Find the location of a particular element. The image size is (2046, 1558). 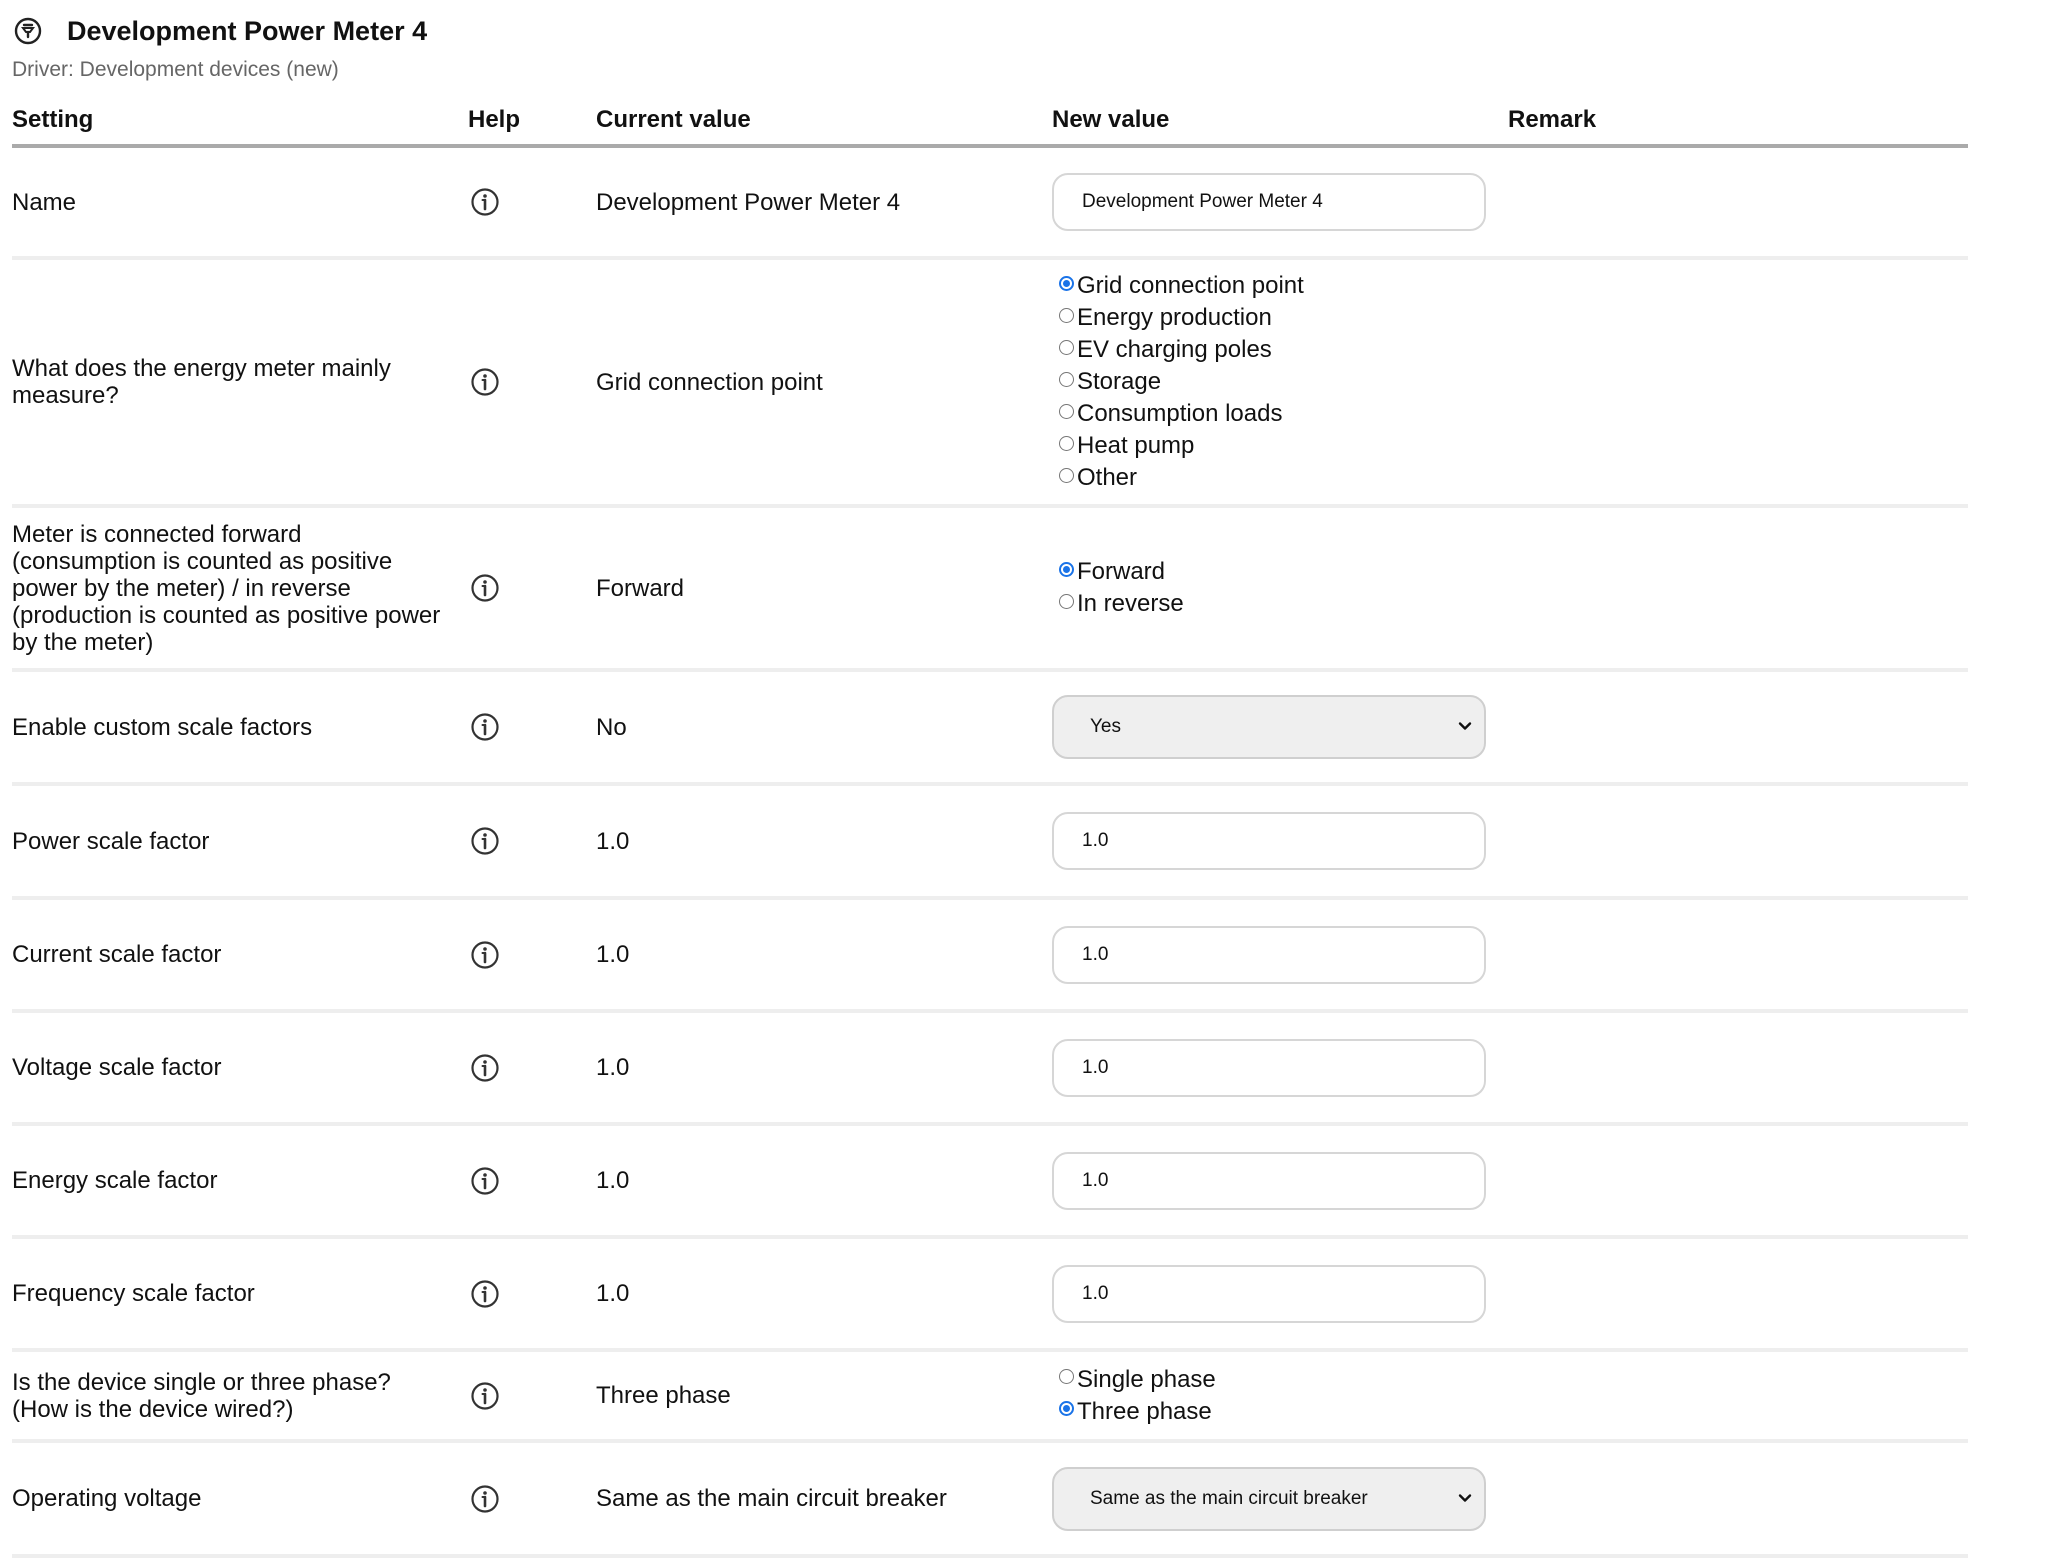

column-header-current-value: Current value is located at coordinates (673, 119).